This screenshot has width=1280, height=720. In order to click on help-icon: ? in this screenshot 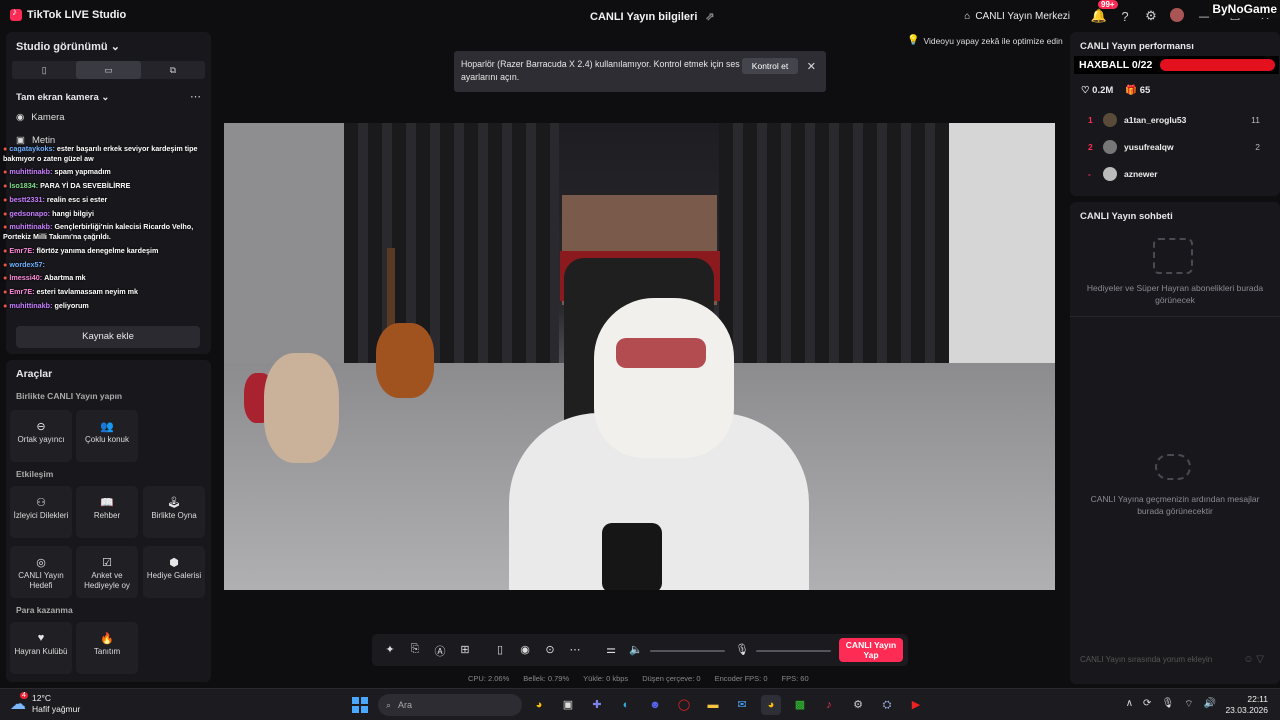, I will do `click(1125, 16)`.